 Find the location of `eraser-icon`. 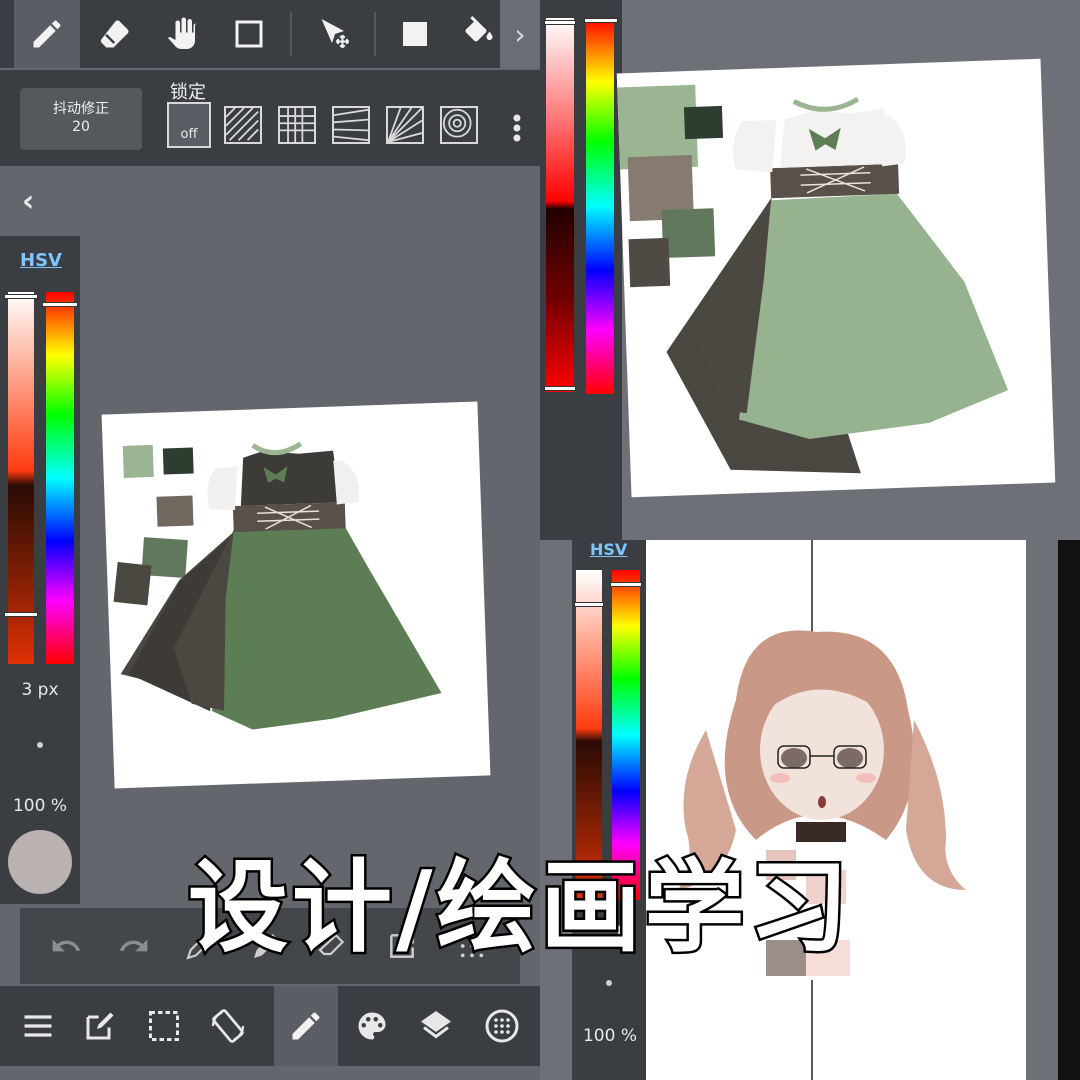

eraser-icon is located at coordinates (114, 34).